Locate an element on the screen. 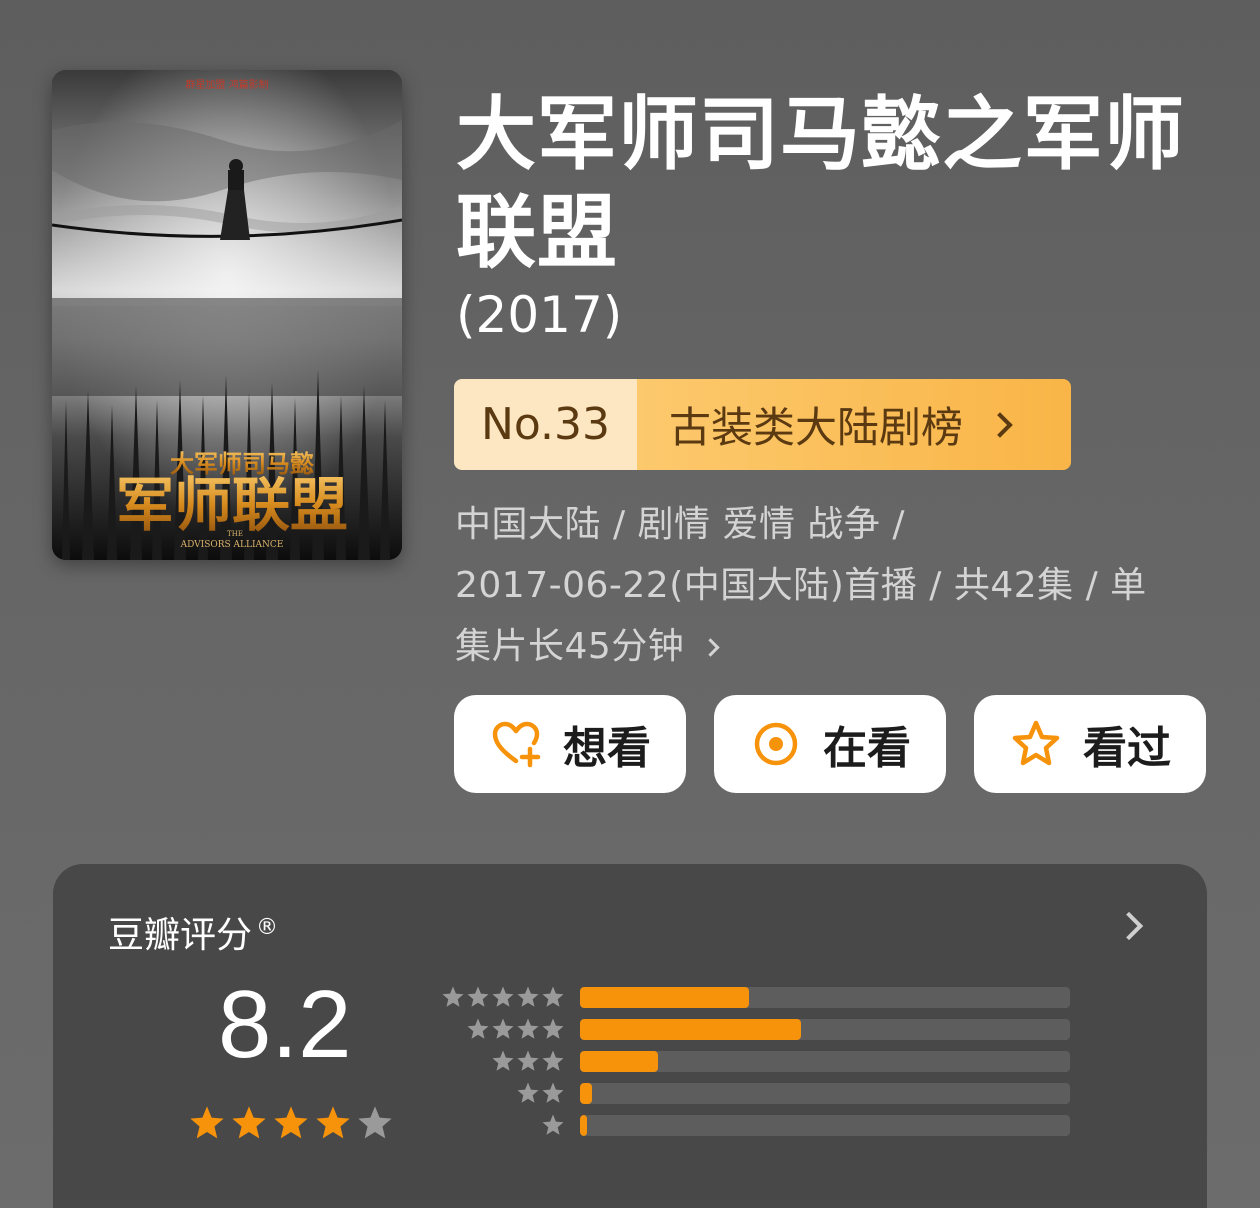 The image size is (1260, 1208). ranking-list: 古装类大陆剧榜 is located at coordinates (854, 424).